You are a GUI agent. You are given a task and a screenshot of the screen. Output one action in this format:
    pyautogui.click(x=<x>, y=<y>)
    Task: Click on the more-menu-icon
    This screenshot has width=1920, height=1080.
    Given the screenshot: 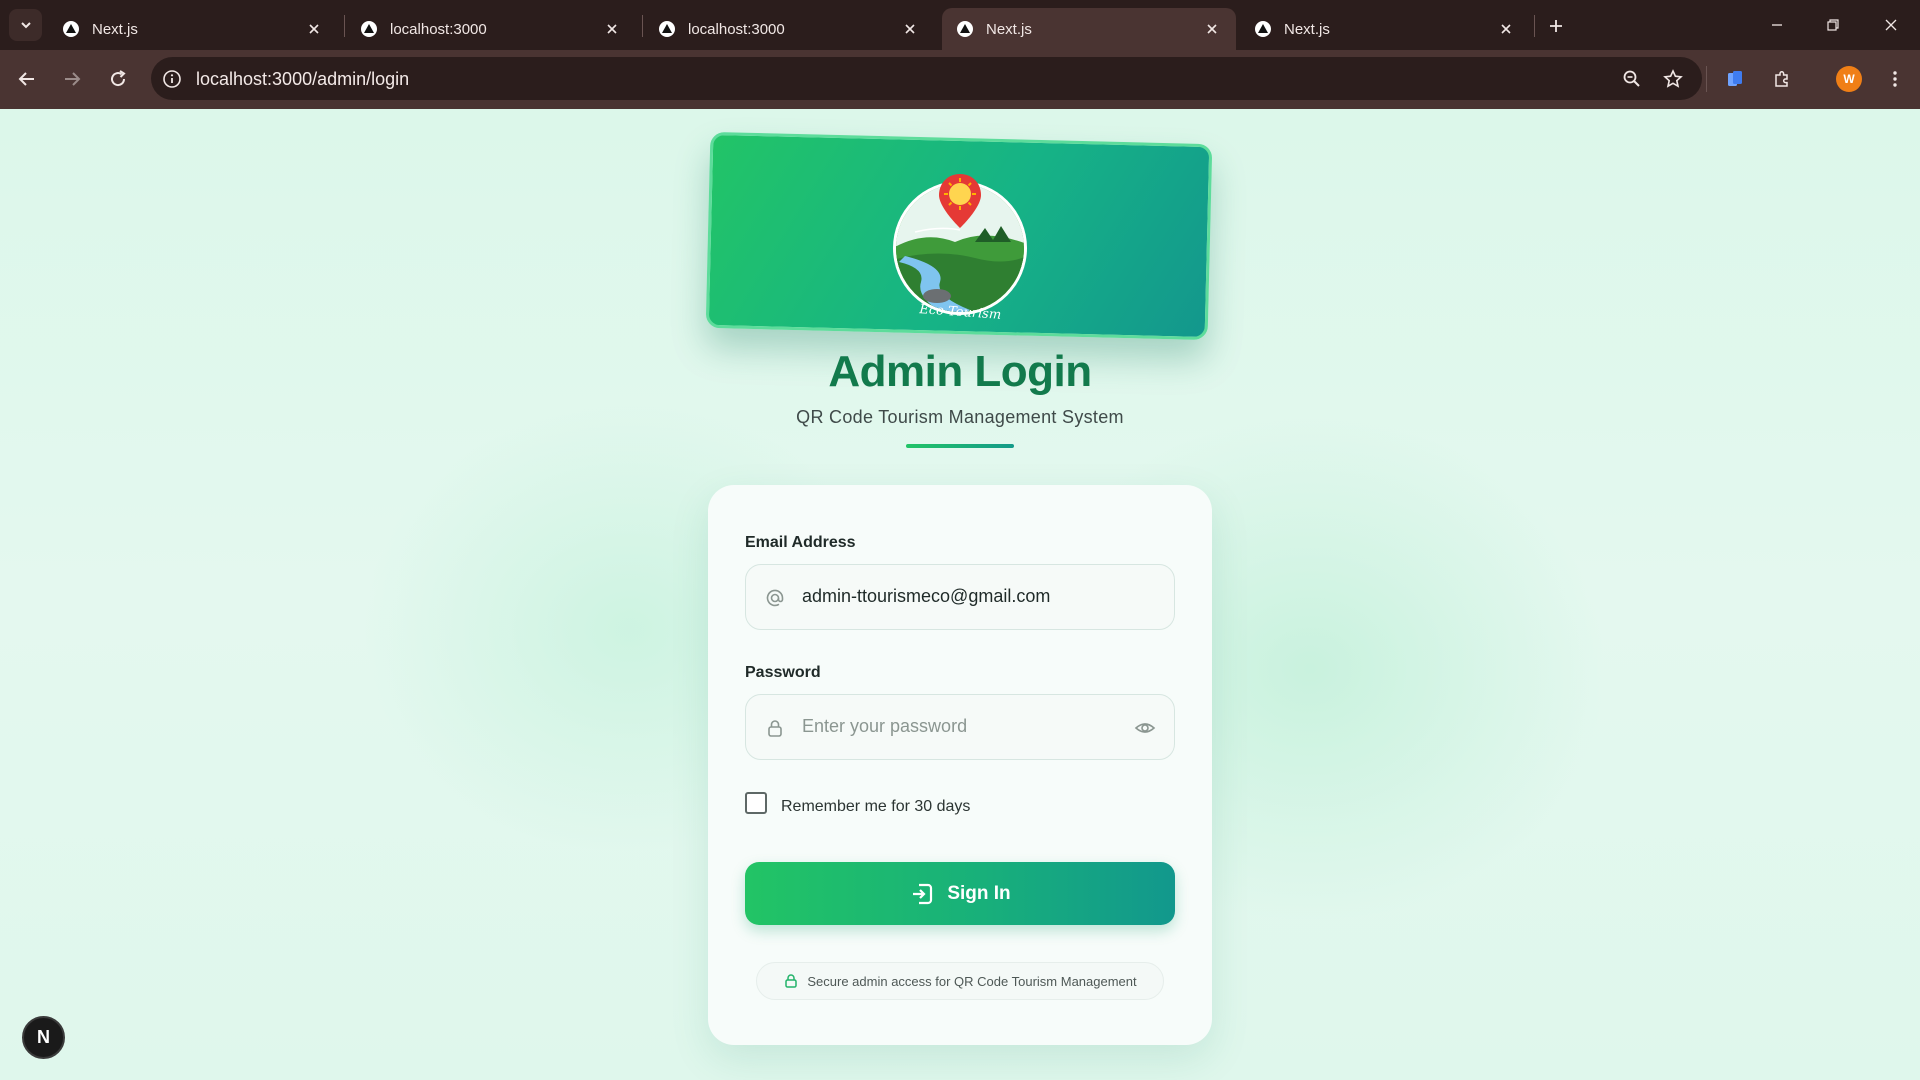 What is the action you would take?
    pyautogui.click(x=1895, y=79)
    